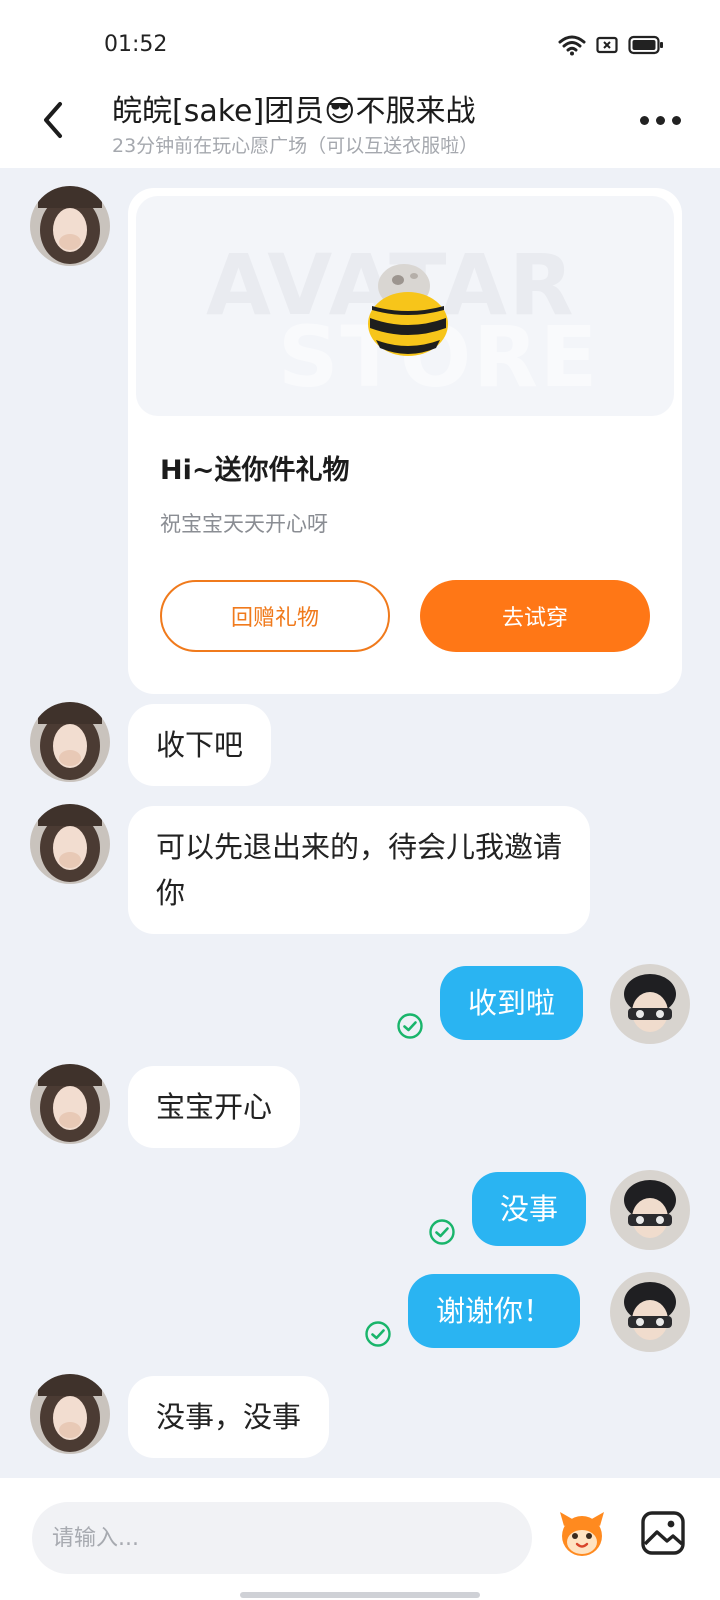 The width and height of the screenshot is (720, 1600). I want to click on gift-description: 祝宝宝天天开心呀, so click(244, 524).